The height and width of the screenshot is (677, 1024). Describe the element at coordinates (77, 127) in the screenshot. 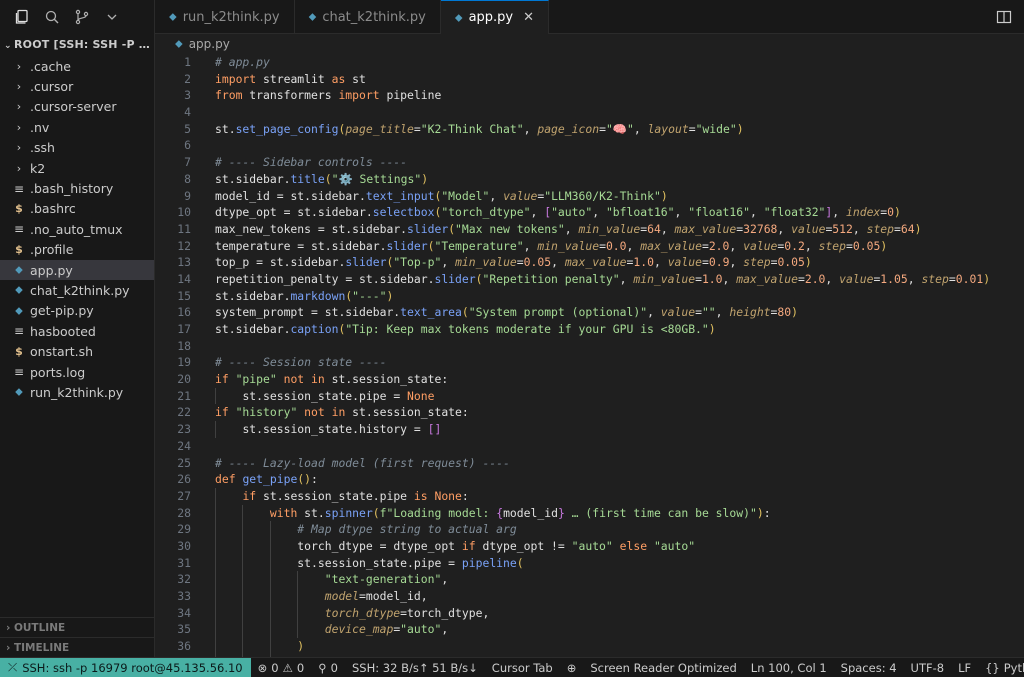

I see `file-tree-item: › .nv` at that location.